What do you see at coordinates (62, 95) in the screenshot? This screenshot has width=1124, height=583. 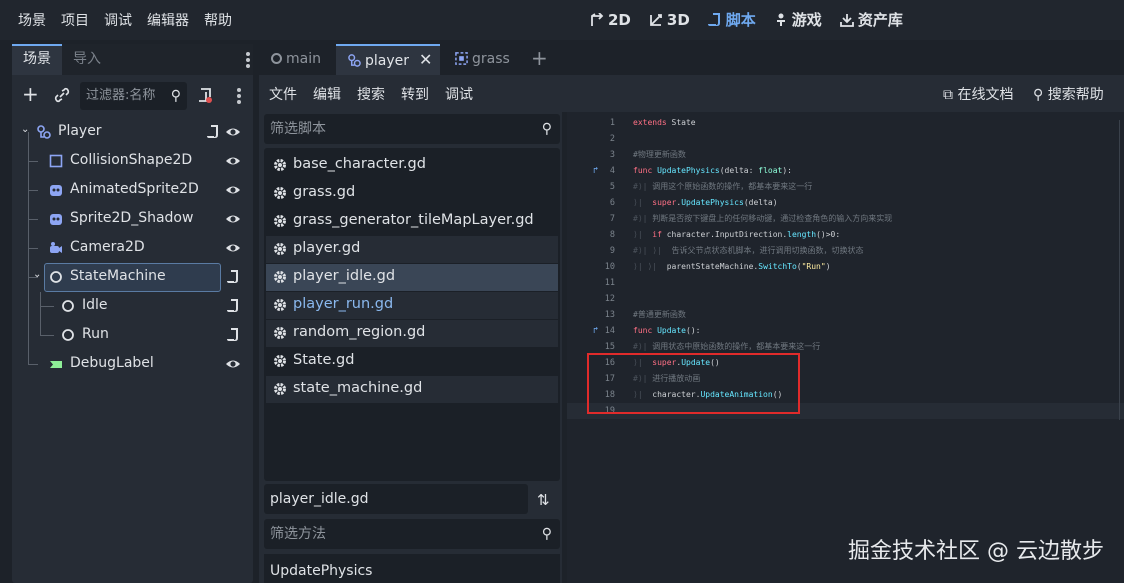 I see `link-icon` at bounding box center [62, 95].